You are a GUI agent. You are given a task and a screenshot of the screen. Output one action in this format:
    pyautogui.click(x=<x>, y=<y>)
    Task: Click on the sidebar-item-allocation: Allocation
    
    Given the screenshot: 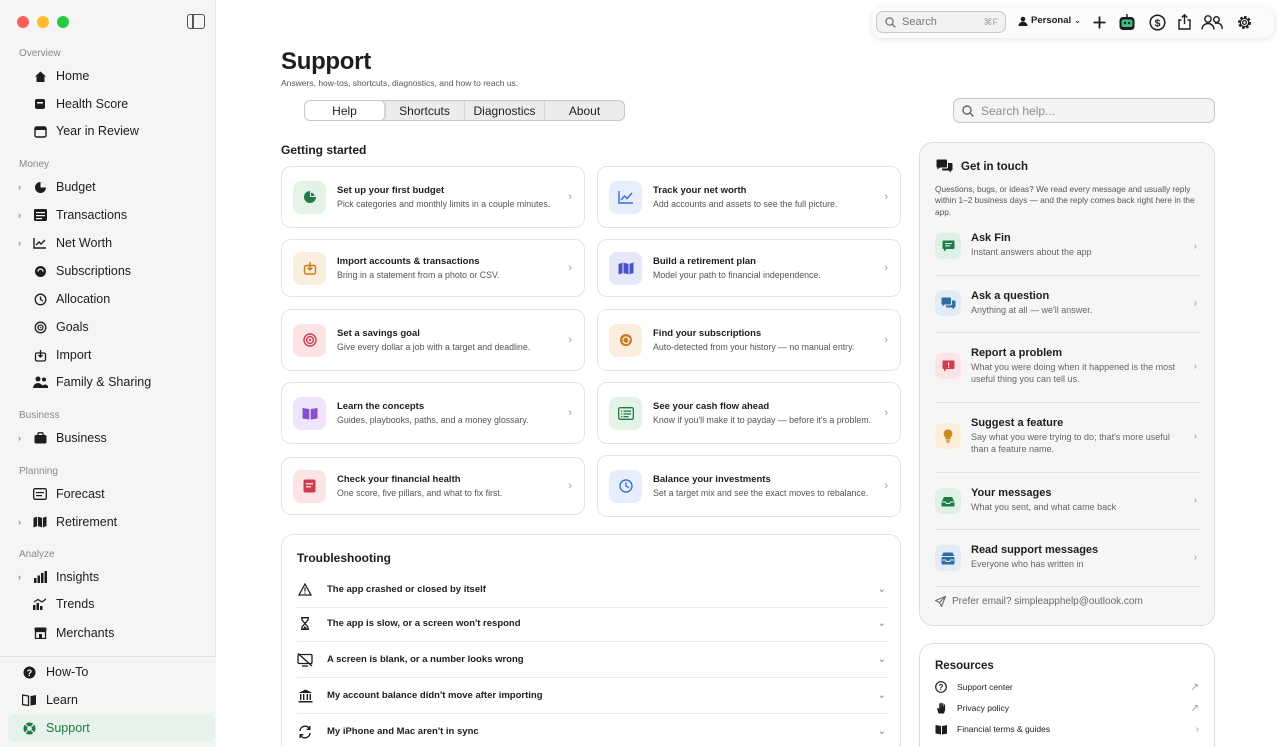 What is the action you would take?
    pyautogui.click(x=113, y=299)
    